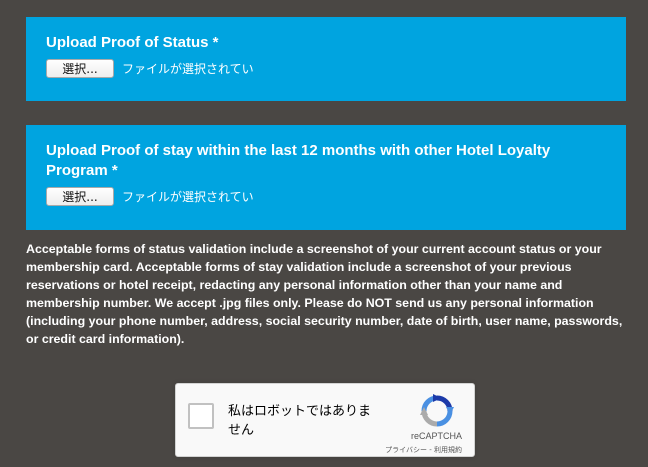 This screenshot has height=467, width=648. I want to click on status-file-status: ファイルが選択されてい, so click(188, 69).